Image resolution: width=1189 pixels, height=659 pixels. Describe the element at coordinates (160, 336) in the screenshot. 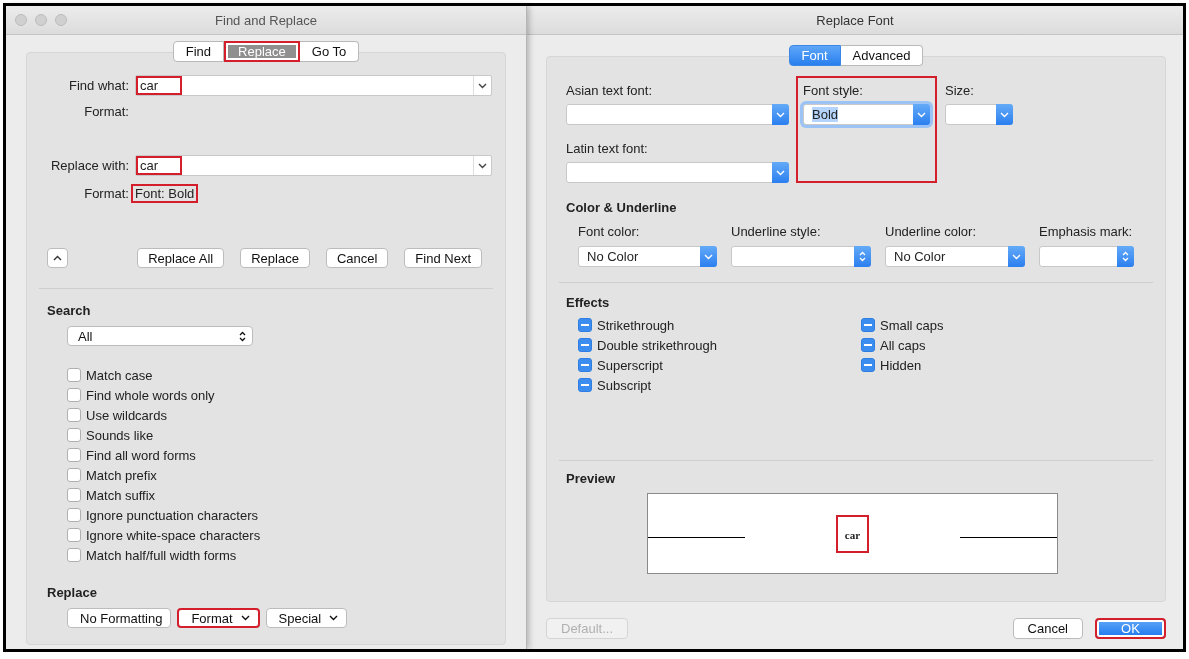

I see `search-scope-popup: All` at that location.